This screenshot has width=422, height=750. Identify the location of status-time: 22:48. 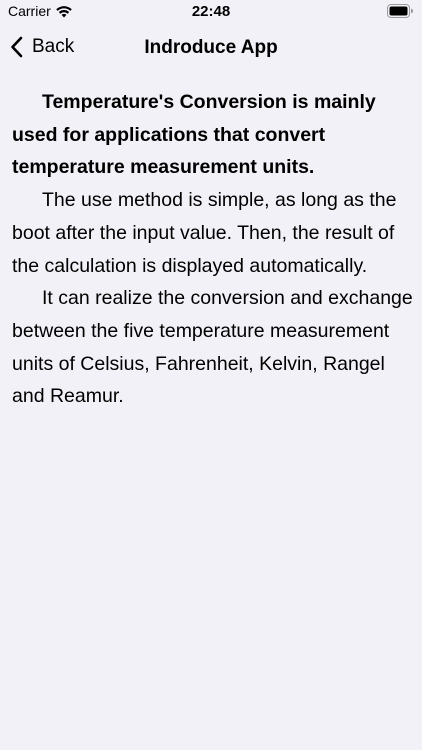
(211, 11).